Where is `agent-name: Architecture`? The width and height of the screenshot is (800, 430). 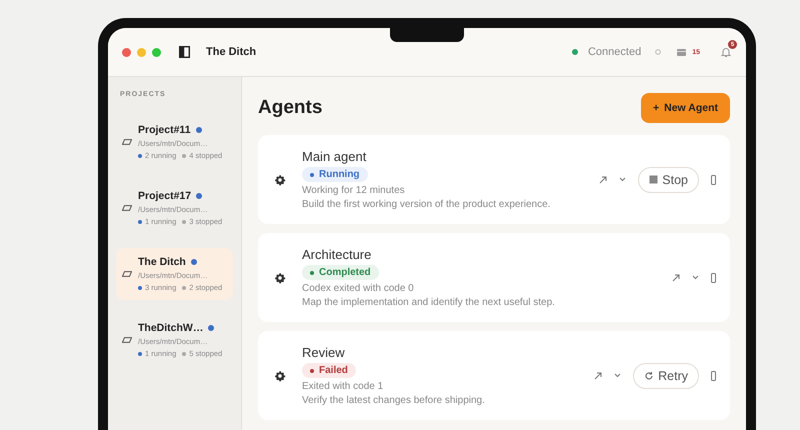
agent-name: Architecture is located at coordinates (337, 254).